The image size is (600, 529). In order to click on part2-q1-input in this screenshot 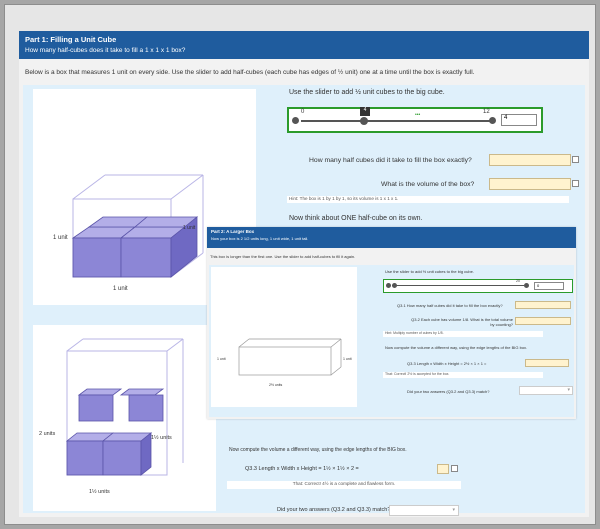, I will do `click(543, 305)`.